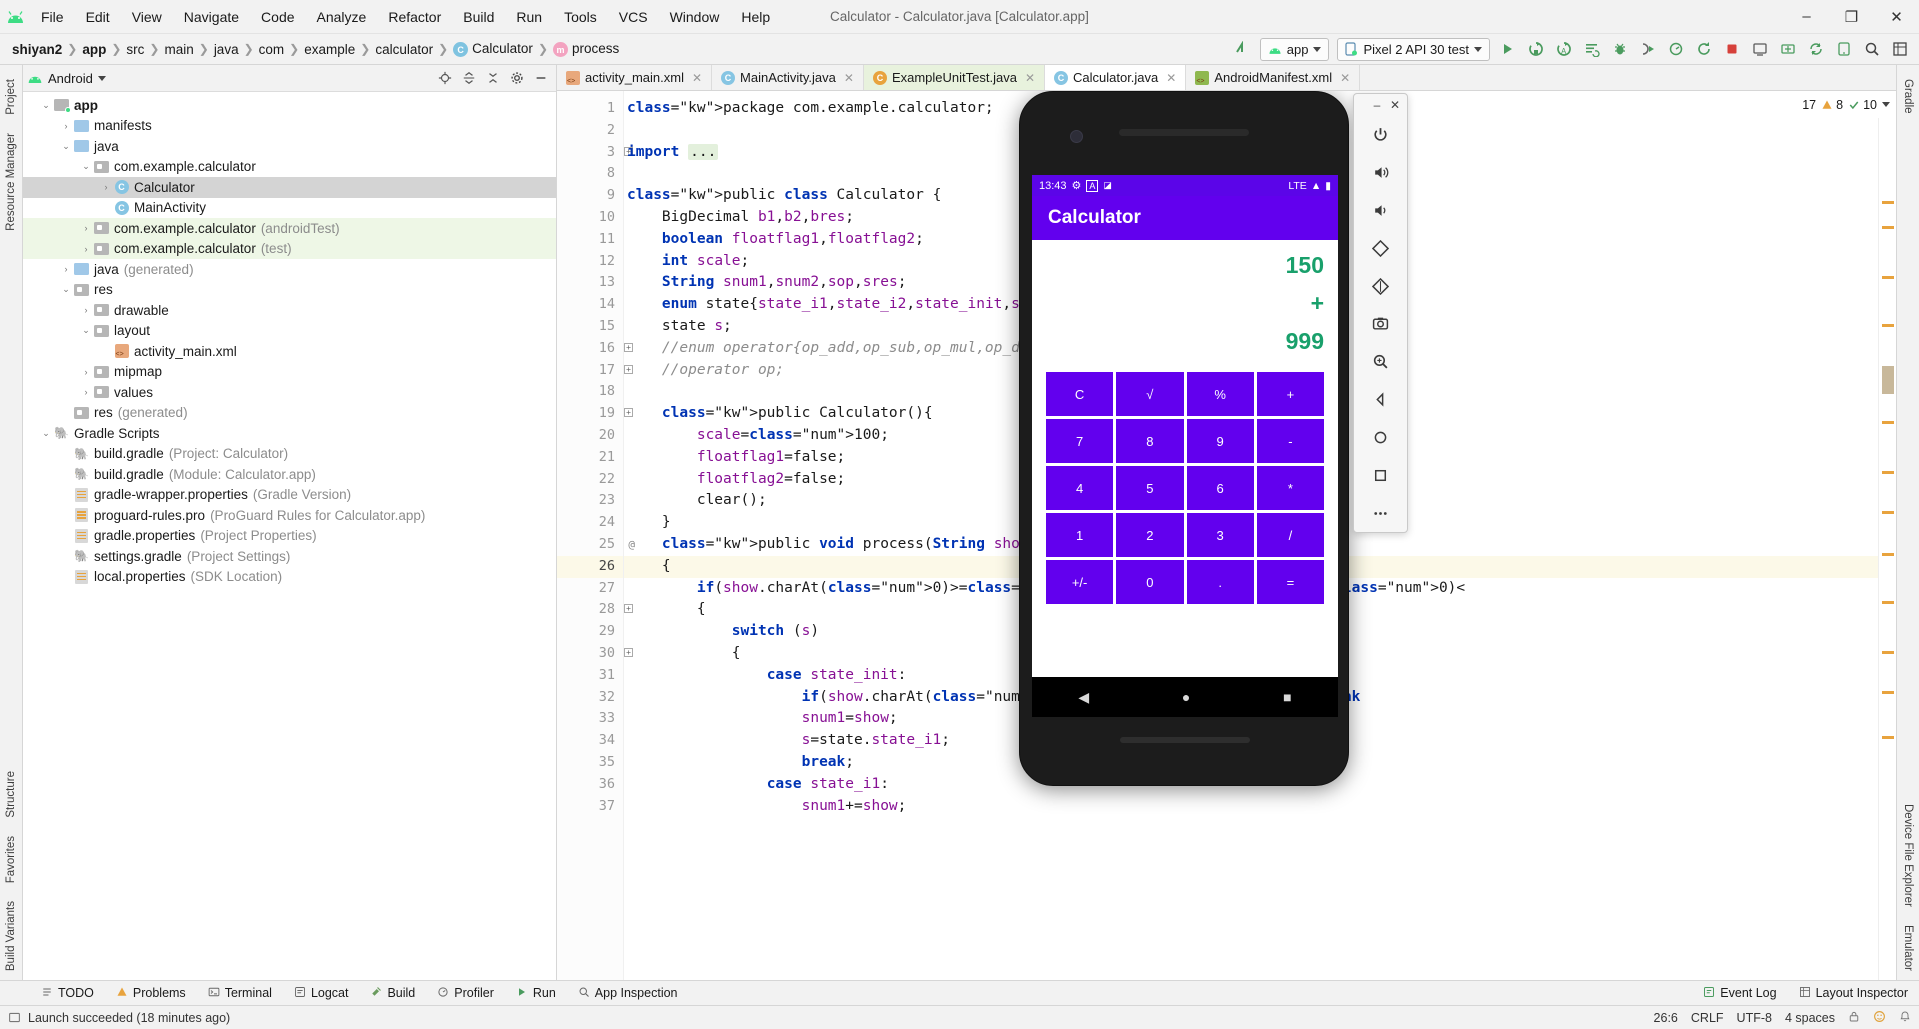  Describe the element at coordinates (1707, 1018) in the screenshot. I see `line-separator: CRLF` at that location.